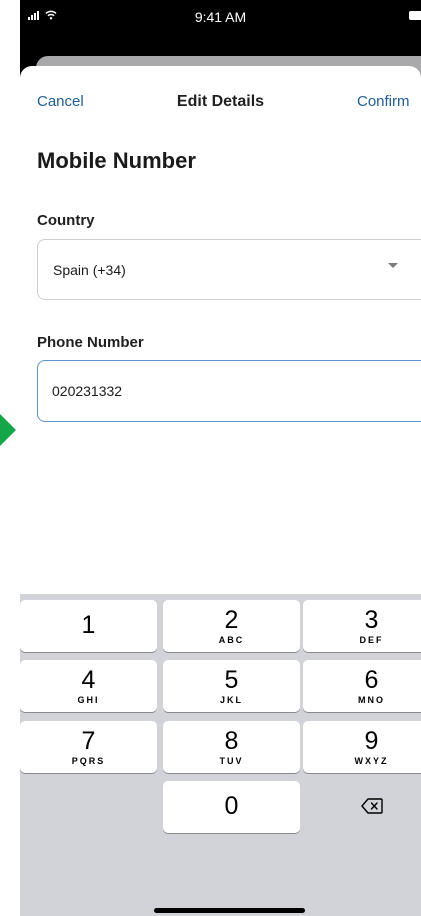 The width and height of the screenshot is (421, 916). I want to click on key-digit: 0, so click(231, 806).